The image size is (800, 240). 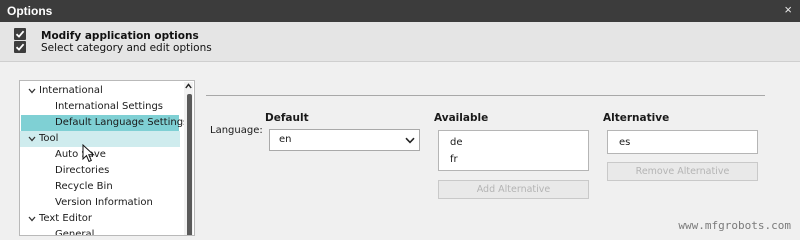 What do you see at coordinates (456, 142) in the screenshot?
I see `available-language-item: de` at bounding box center [456, 142].